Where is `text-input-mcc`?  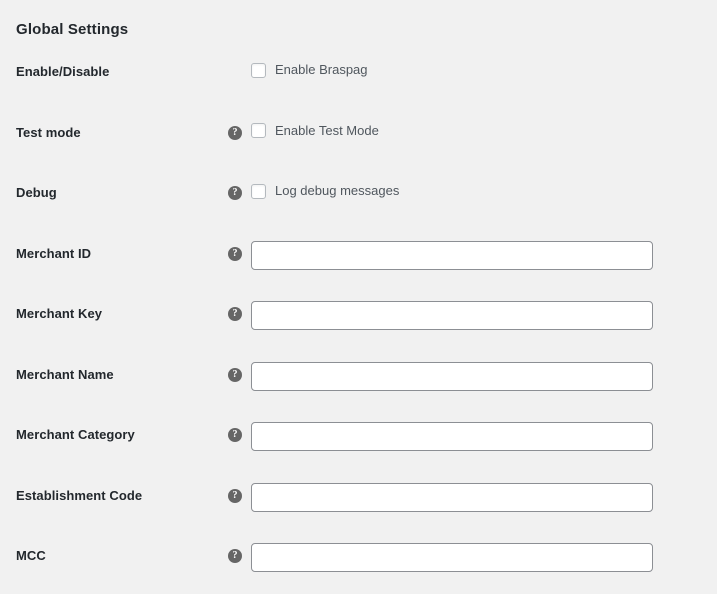 text-input-mcc is located at coordinates (452, 557).